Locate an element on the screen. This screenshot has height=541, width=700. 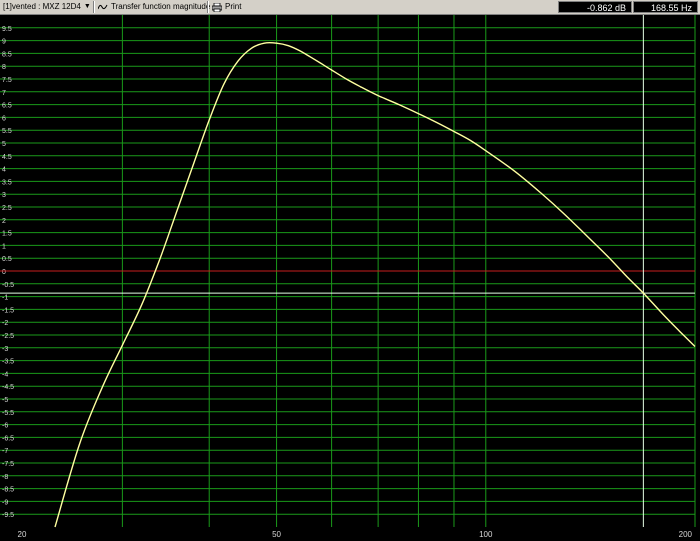
y-tick-label: 5 is located at coordinates (4, 144).